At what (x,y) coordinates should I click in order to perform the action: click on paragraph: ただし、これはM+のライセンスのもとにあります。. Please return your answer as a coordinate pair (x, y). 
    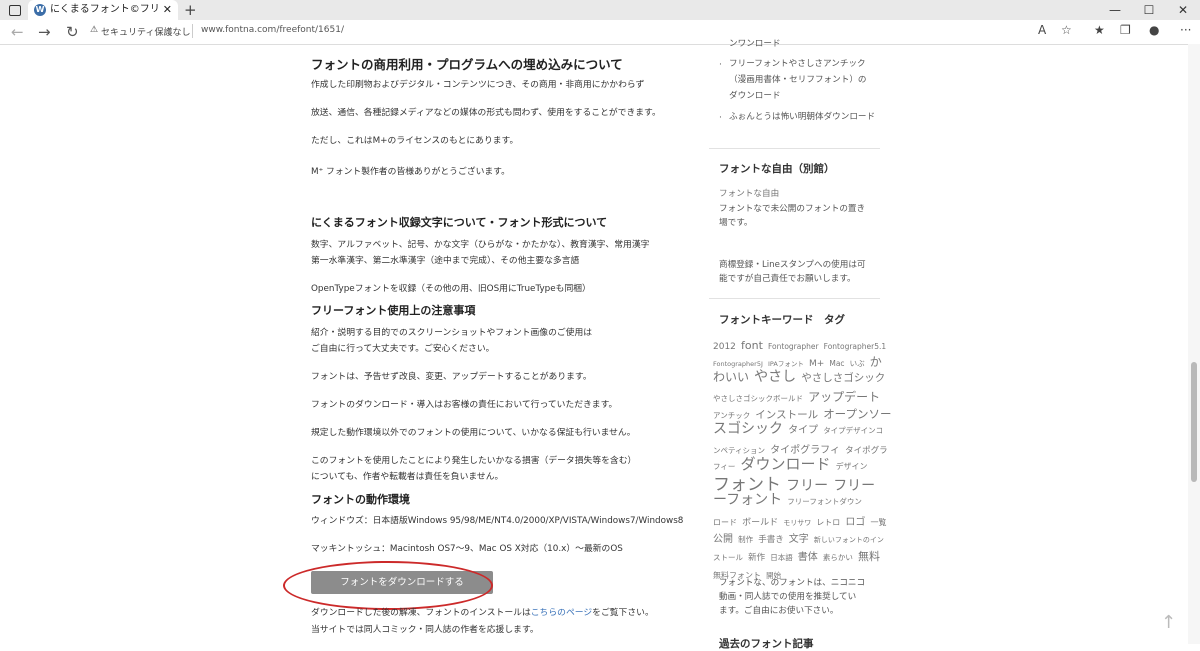
    Looking at the image, I should click on (415, 141).